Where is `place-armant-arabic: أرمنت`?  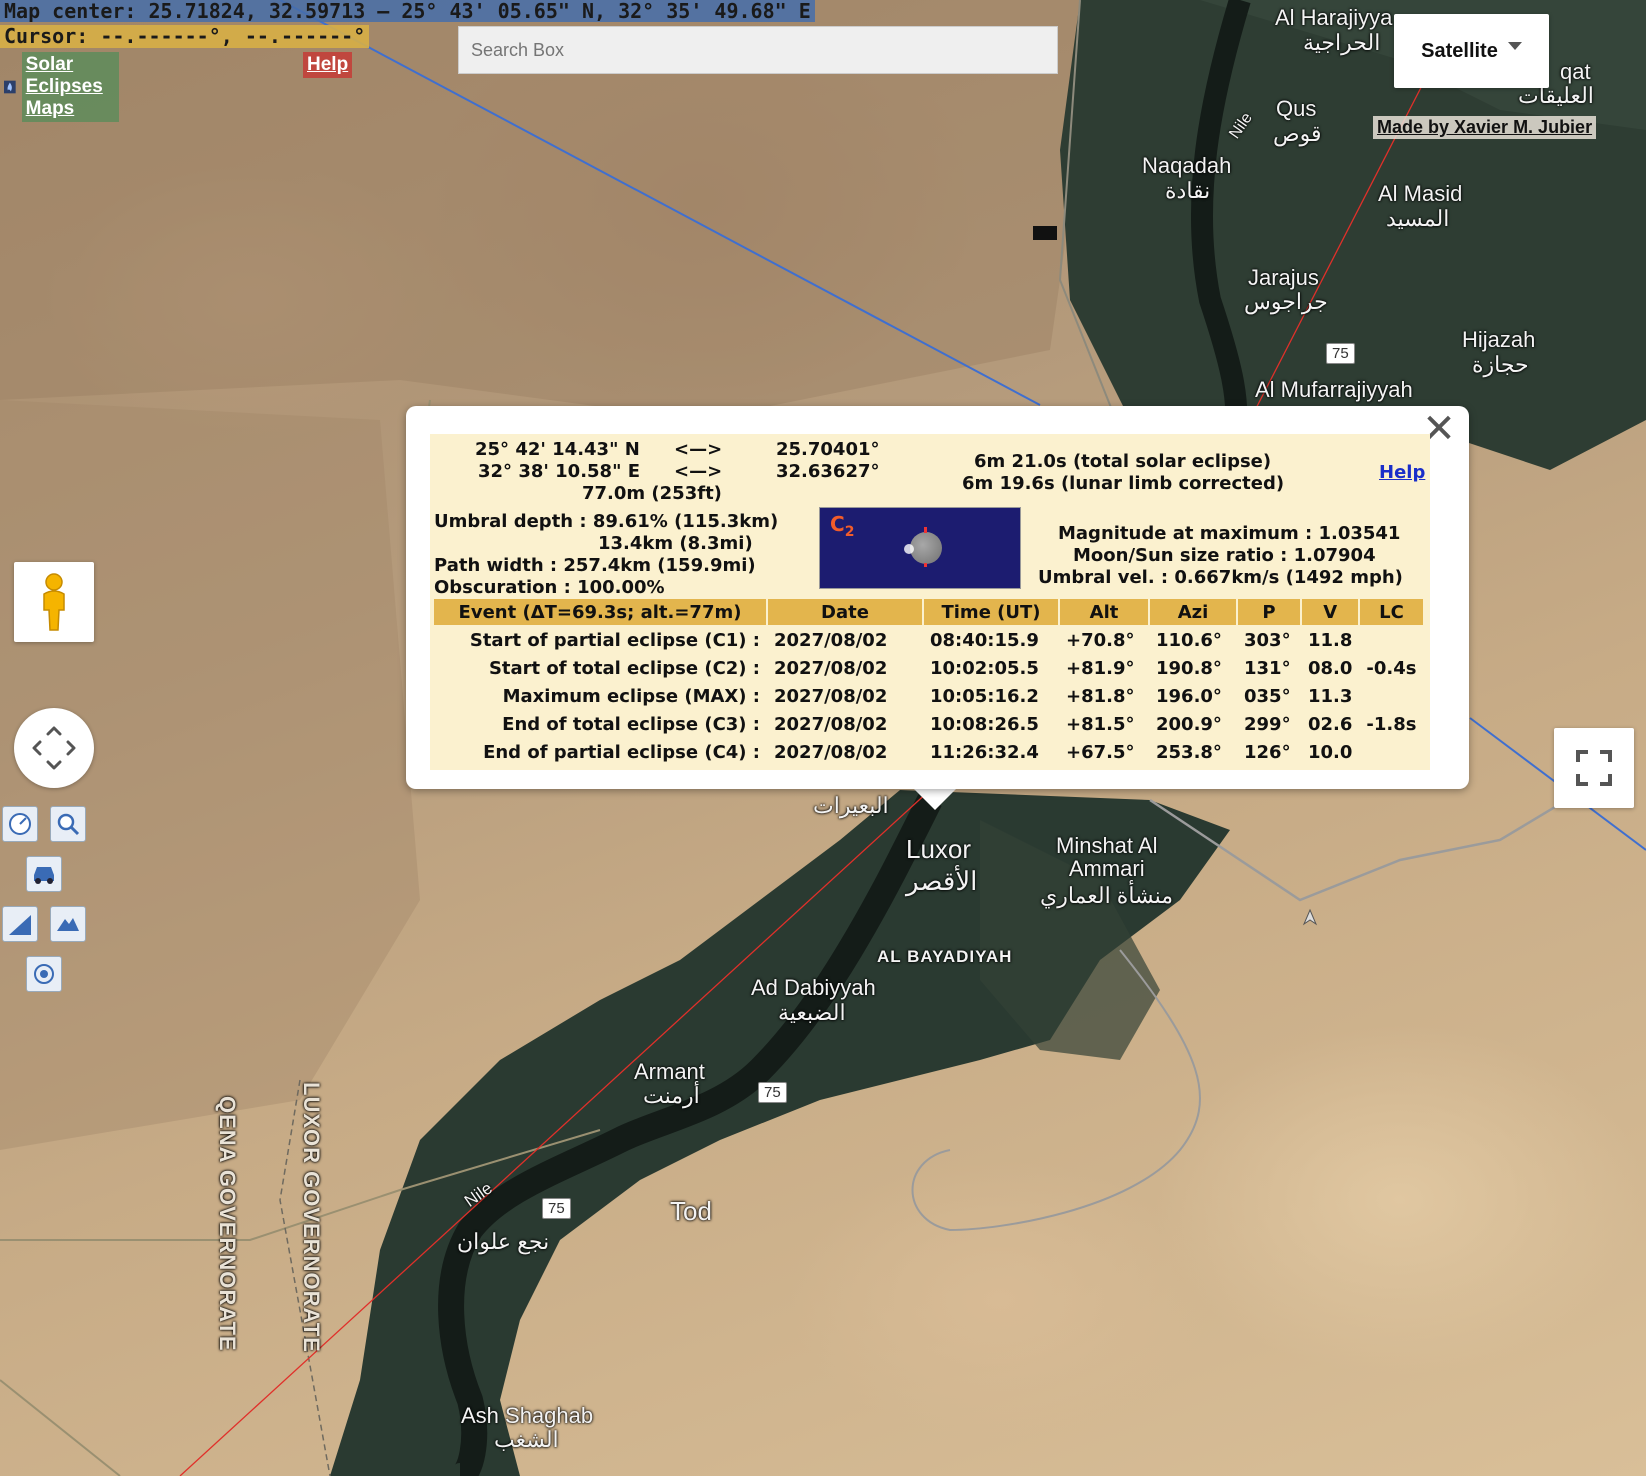 place-armant-arabic: أرمنت is located at coordinates (671, 1095).